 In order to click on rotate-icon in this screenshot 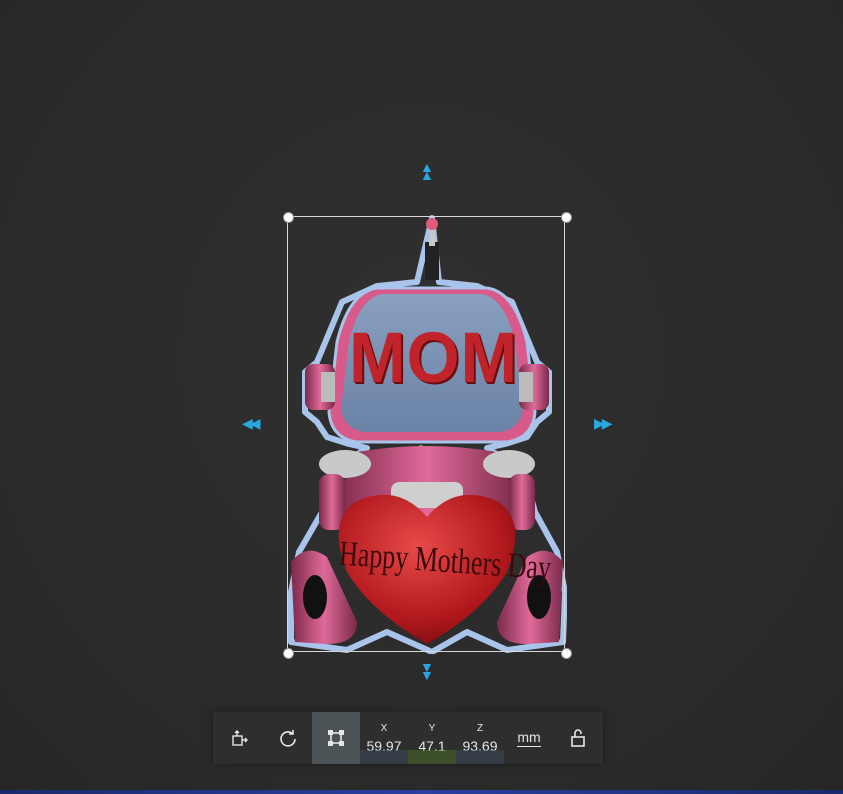, I will do `click(288, 738)`.